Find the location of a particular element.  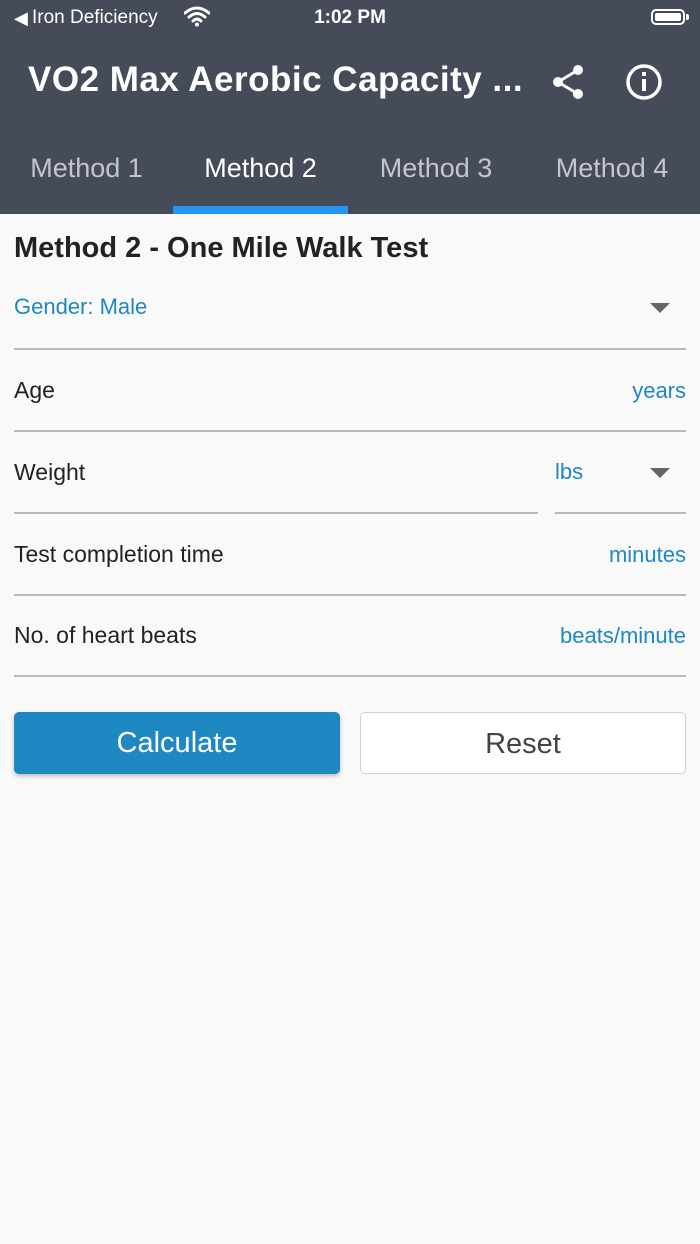

gender-dropdown: Gender: Male is located at coordinates (350, 320).